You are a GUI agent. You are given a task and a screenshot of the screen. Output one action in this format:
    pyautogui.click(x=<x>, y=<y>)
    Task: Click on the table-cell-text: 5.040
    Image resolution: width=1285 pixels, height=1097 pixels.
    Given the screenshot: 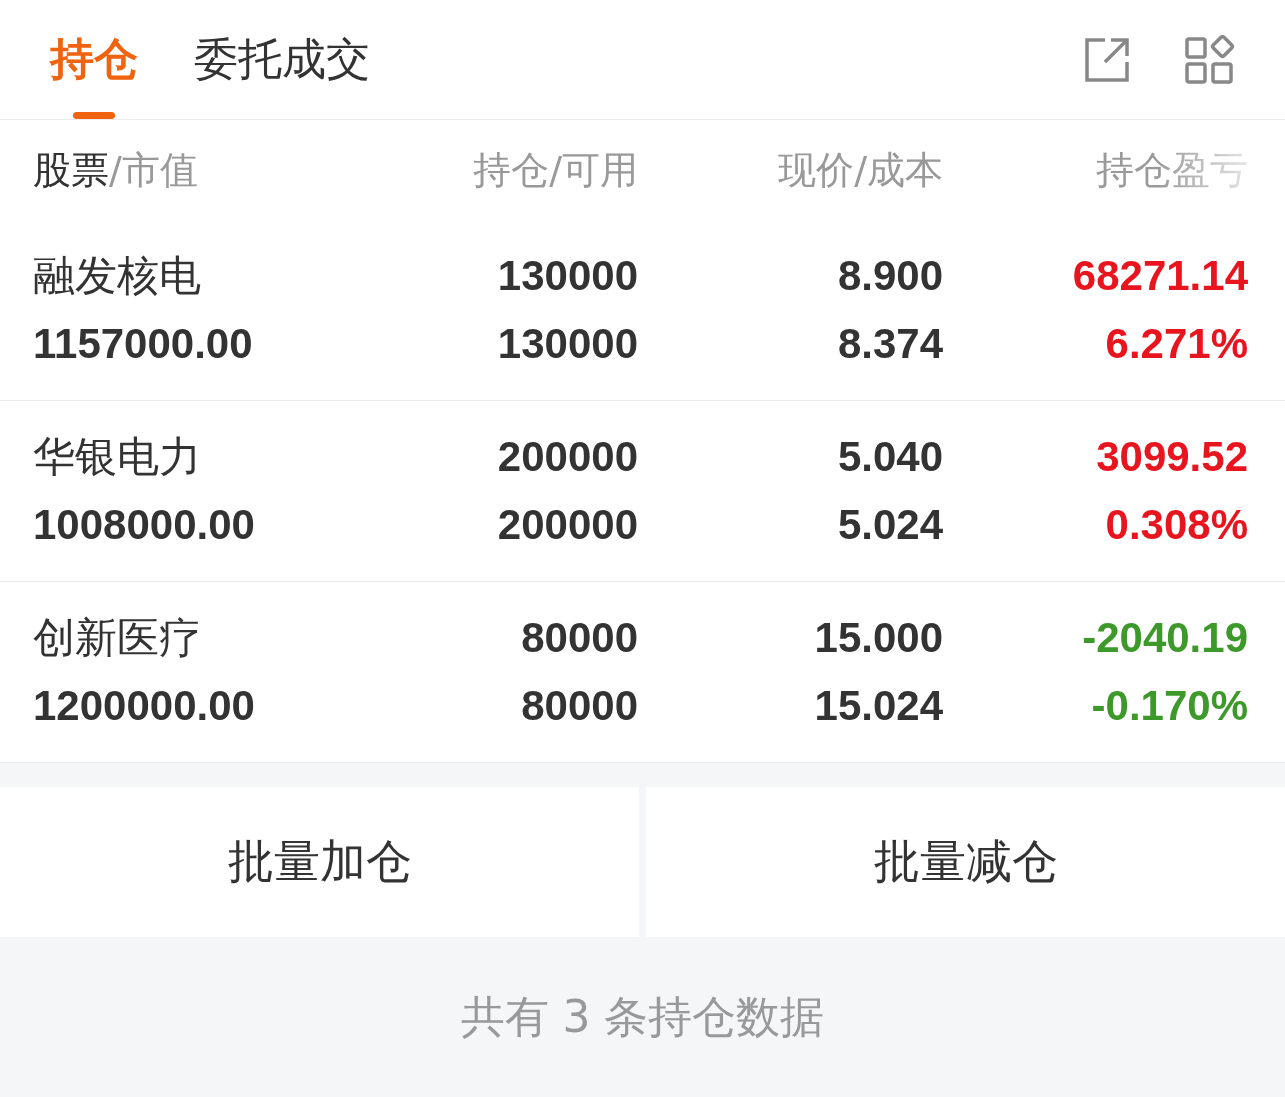 What is the action you would take?
    pyautogui.click(x=889, y=457)
    